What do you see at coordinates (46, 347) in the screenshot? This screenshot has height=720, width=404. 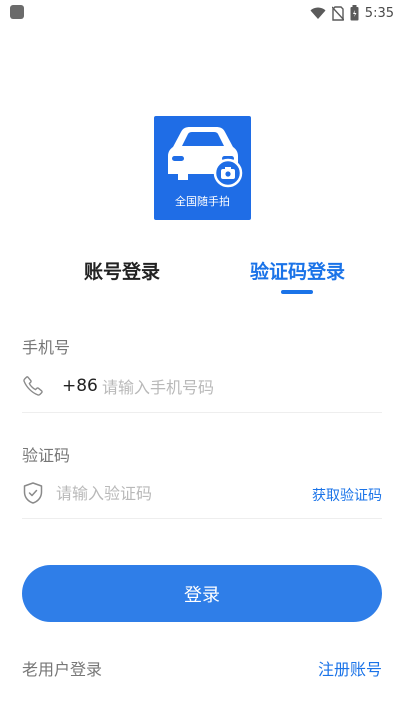 I see `phone-label: 手机号` at bounding box center [46, 347].